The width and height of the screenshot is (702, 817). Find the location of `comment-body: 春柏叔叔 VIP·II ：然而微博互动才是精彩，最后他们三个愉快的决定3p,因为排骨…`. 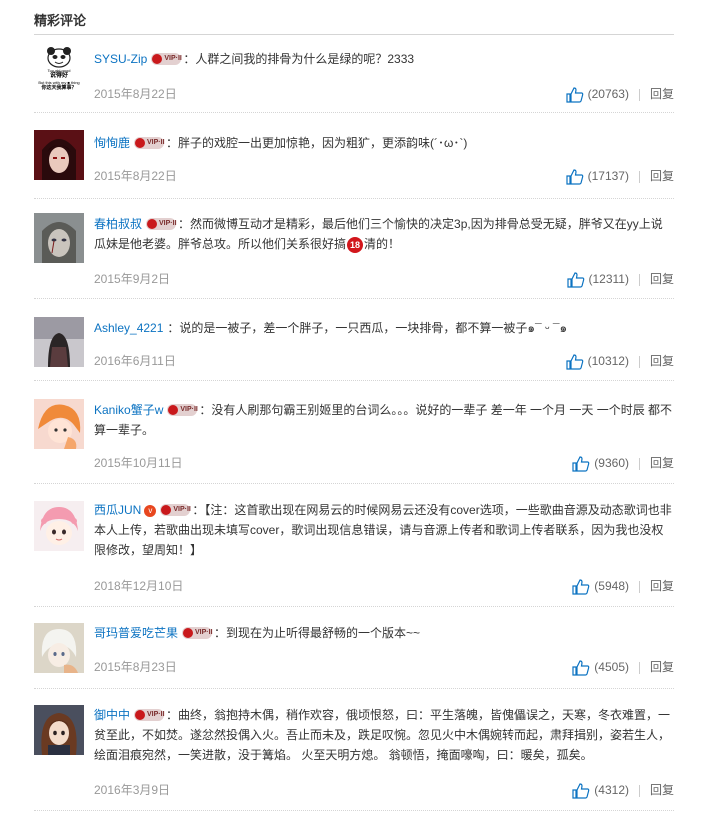

comment-body: 春柏叔叔 VIP·II ：然而微博互动才是精彩，最后他们三个愉快的决定3p,因为排骨… is located at coordinates (384, 234).